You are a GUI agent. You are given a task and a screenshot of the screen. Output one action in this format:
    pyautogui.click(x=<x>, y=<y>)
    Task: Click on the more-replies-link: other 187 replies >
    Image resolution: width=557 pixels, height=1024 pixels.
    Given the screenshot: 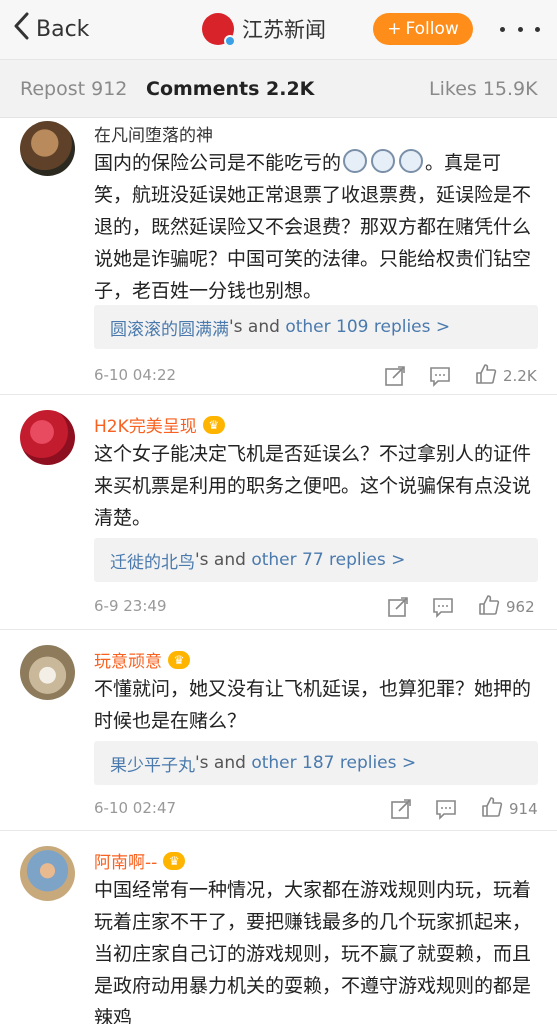 What is the action you would take?
    pyautogui.click(x=333, y=763)
    